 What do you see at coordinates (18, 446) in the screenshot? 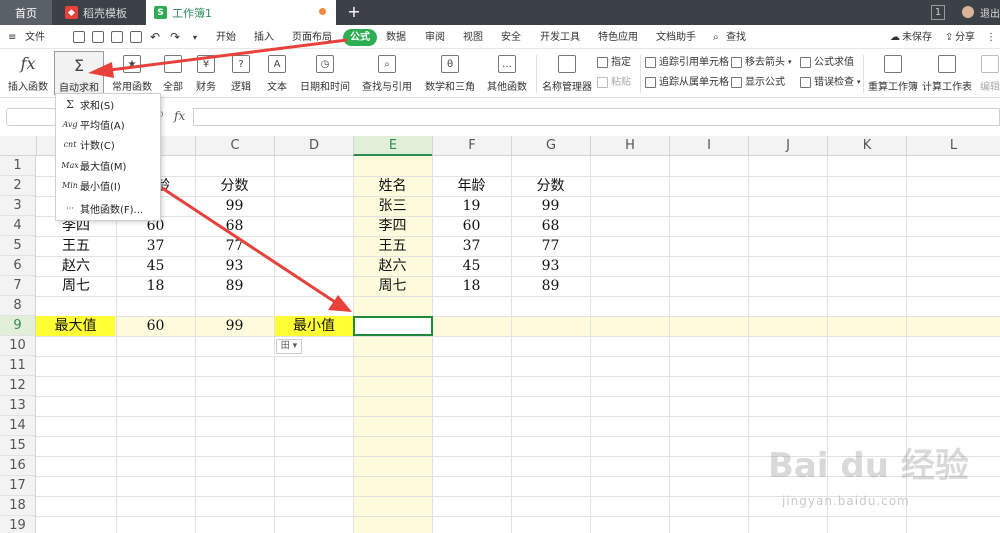
I see `row-header-15: 15` at bounding box center [18, 446].